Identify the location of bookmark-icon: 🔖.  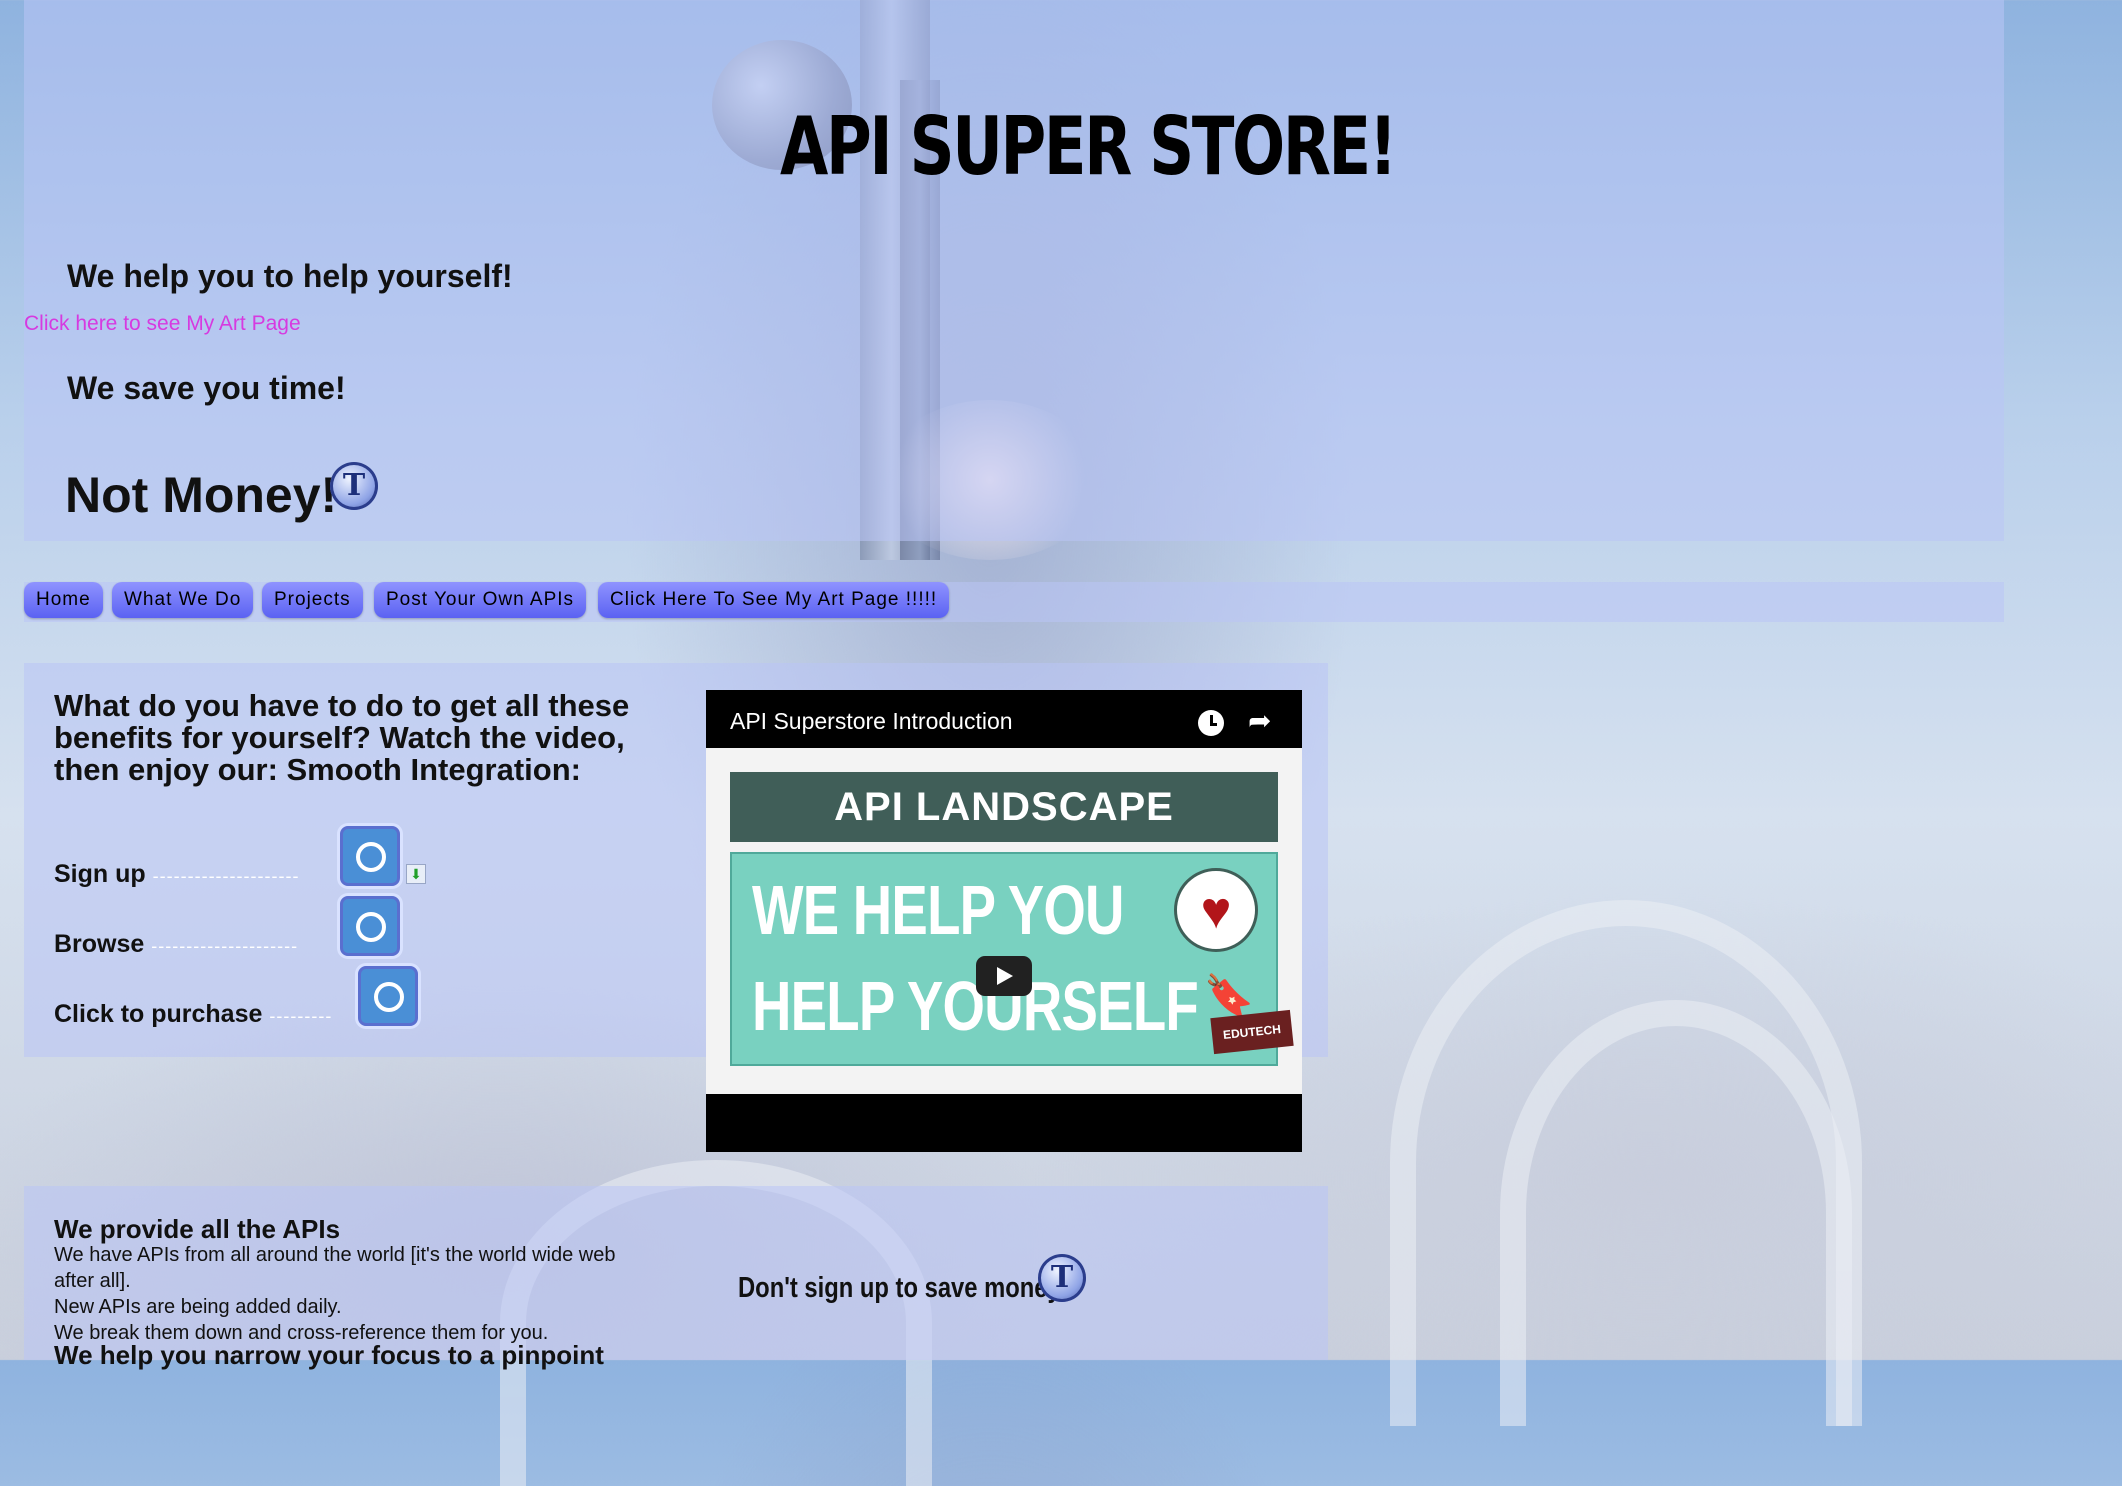
(1229, 996).